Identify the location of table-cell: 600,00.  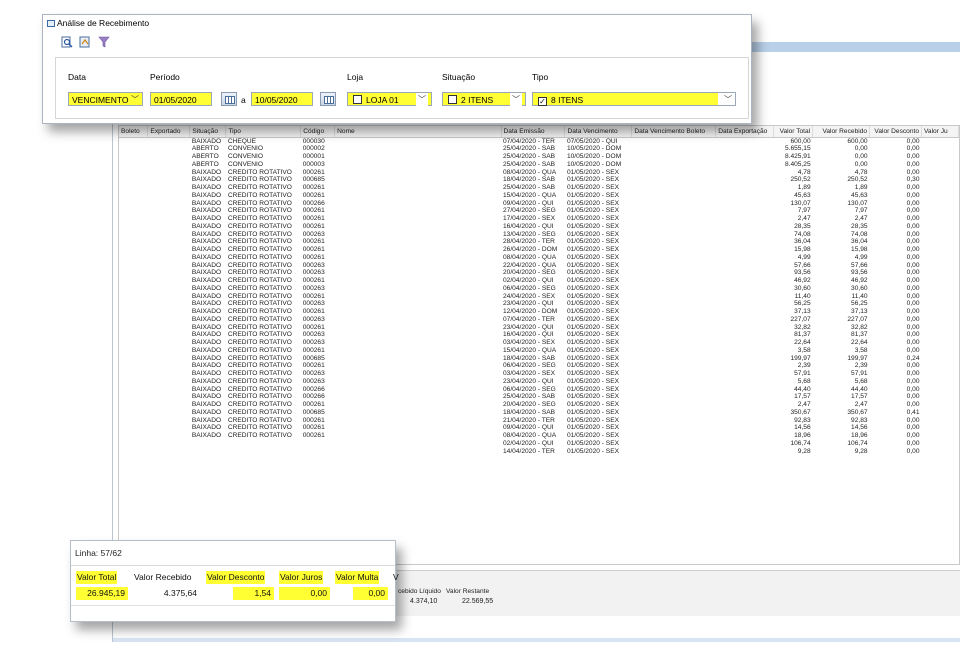
(800, 141).